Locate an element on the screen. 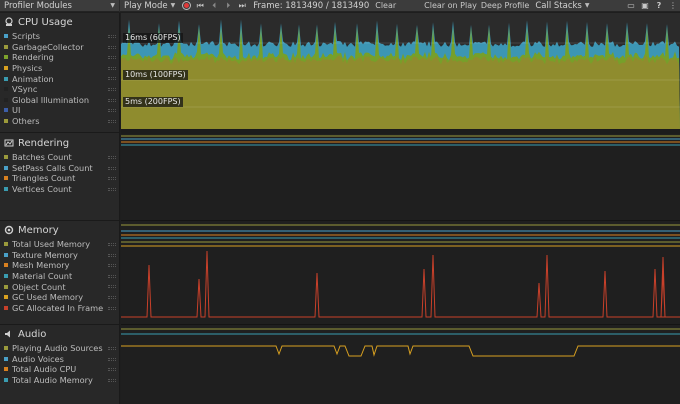  chevron-down-icon: ▼ is located at coordinates (112, 5).